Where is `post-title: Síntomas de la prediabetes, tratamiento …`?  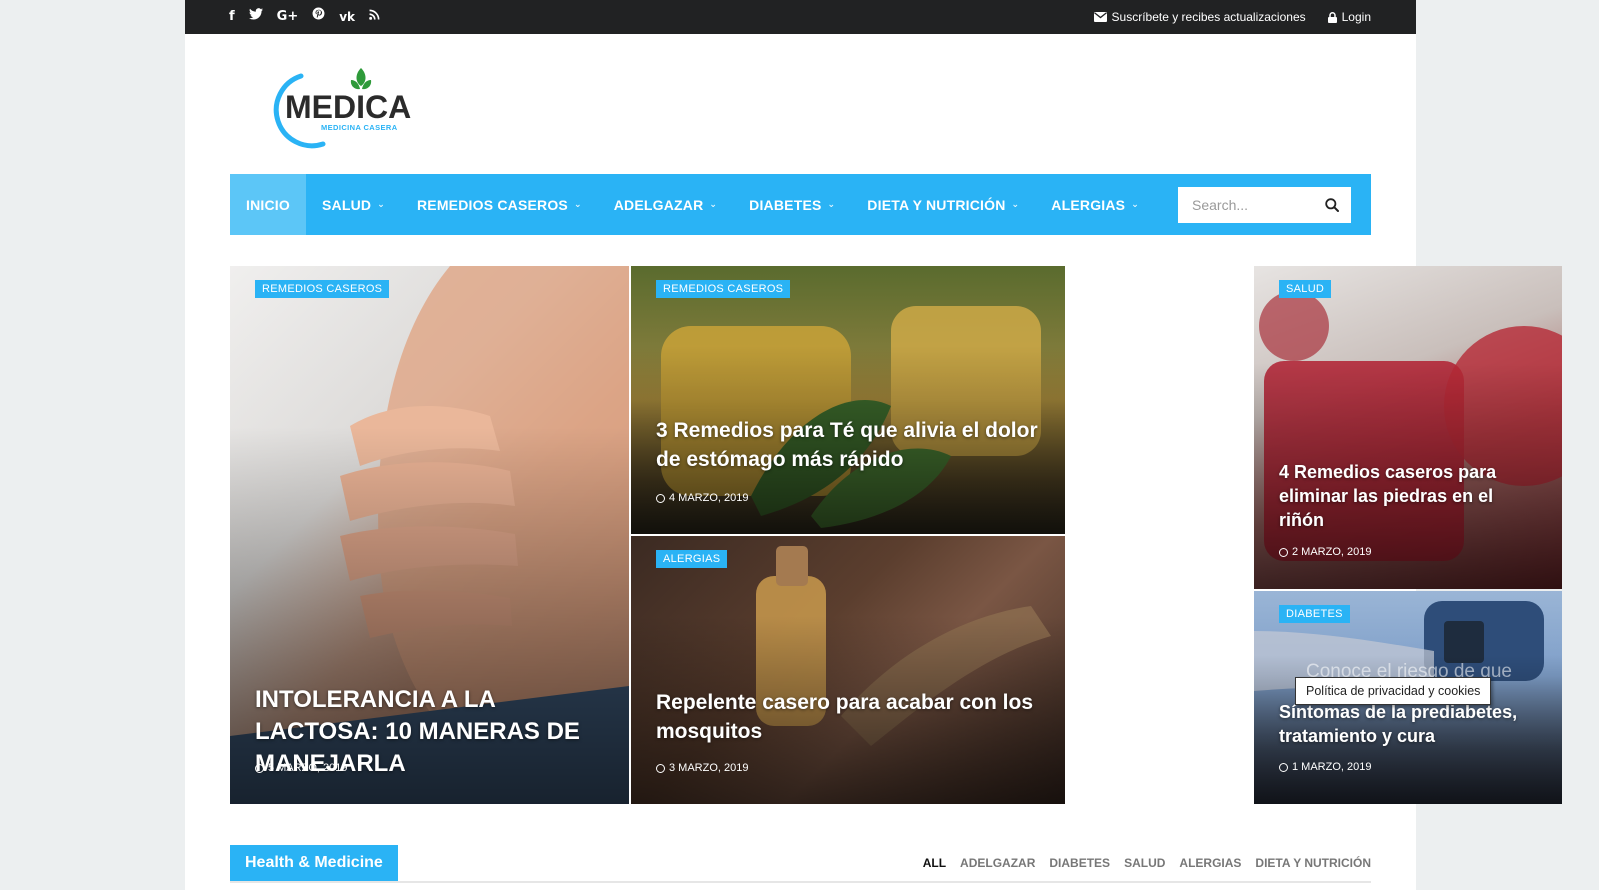 post-title: Síntomas de la prediabetes, tratamiento … is located at coordinates (1409, 724).